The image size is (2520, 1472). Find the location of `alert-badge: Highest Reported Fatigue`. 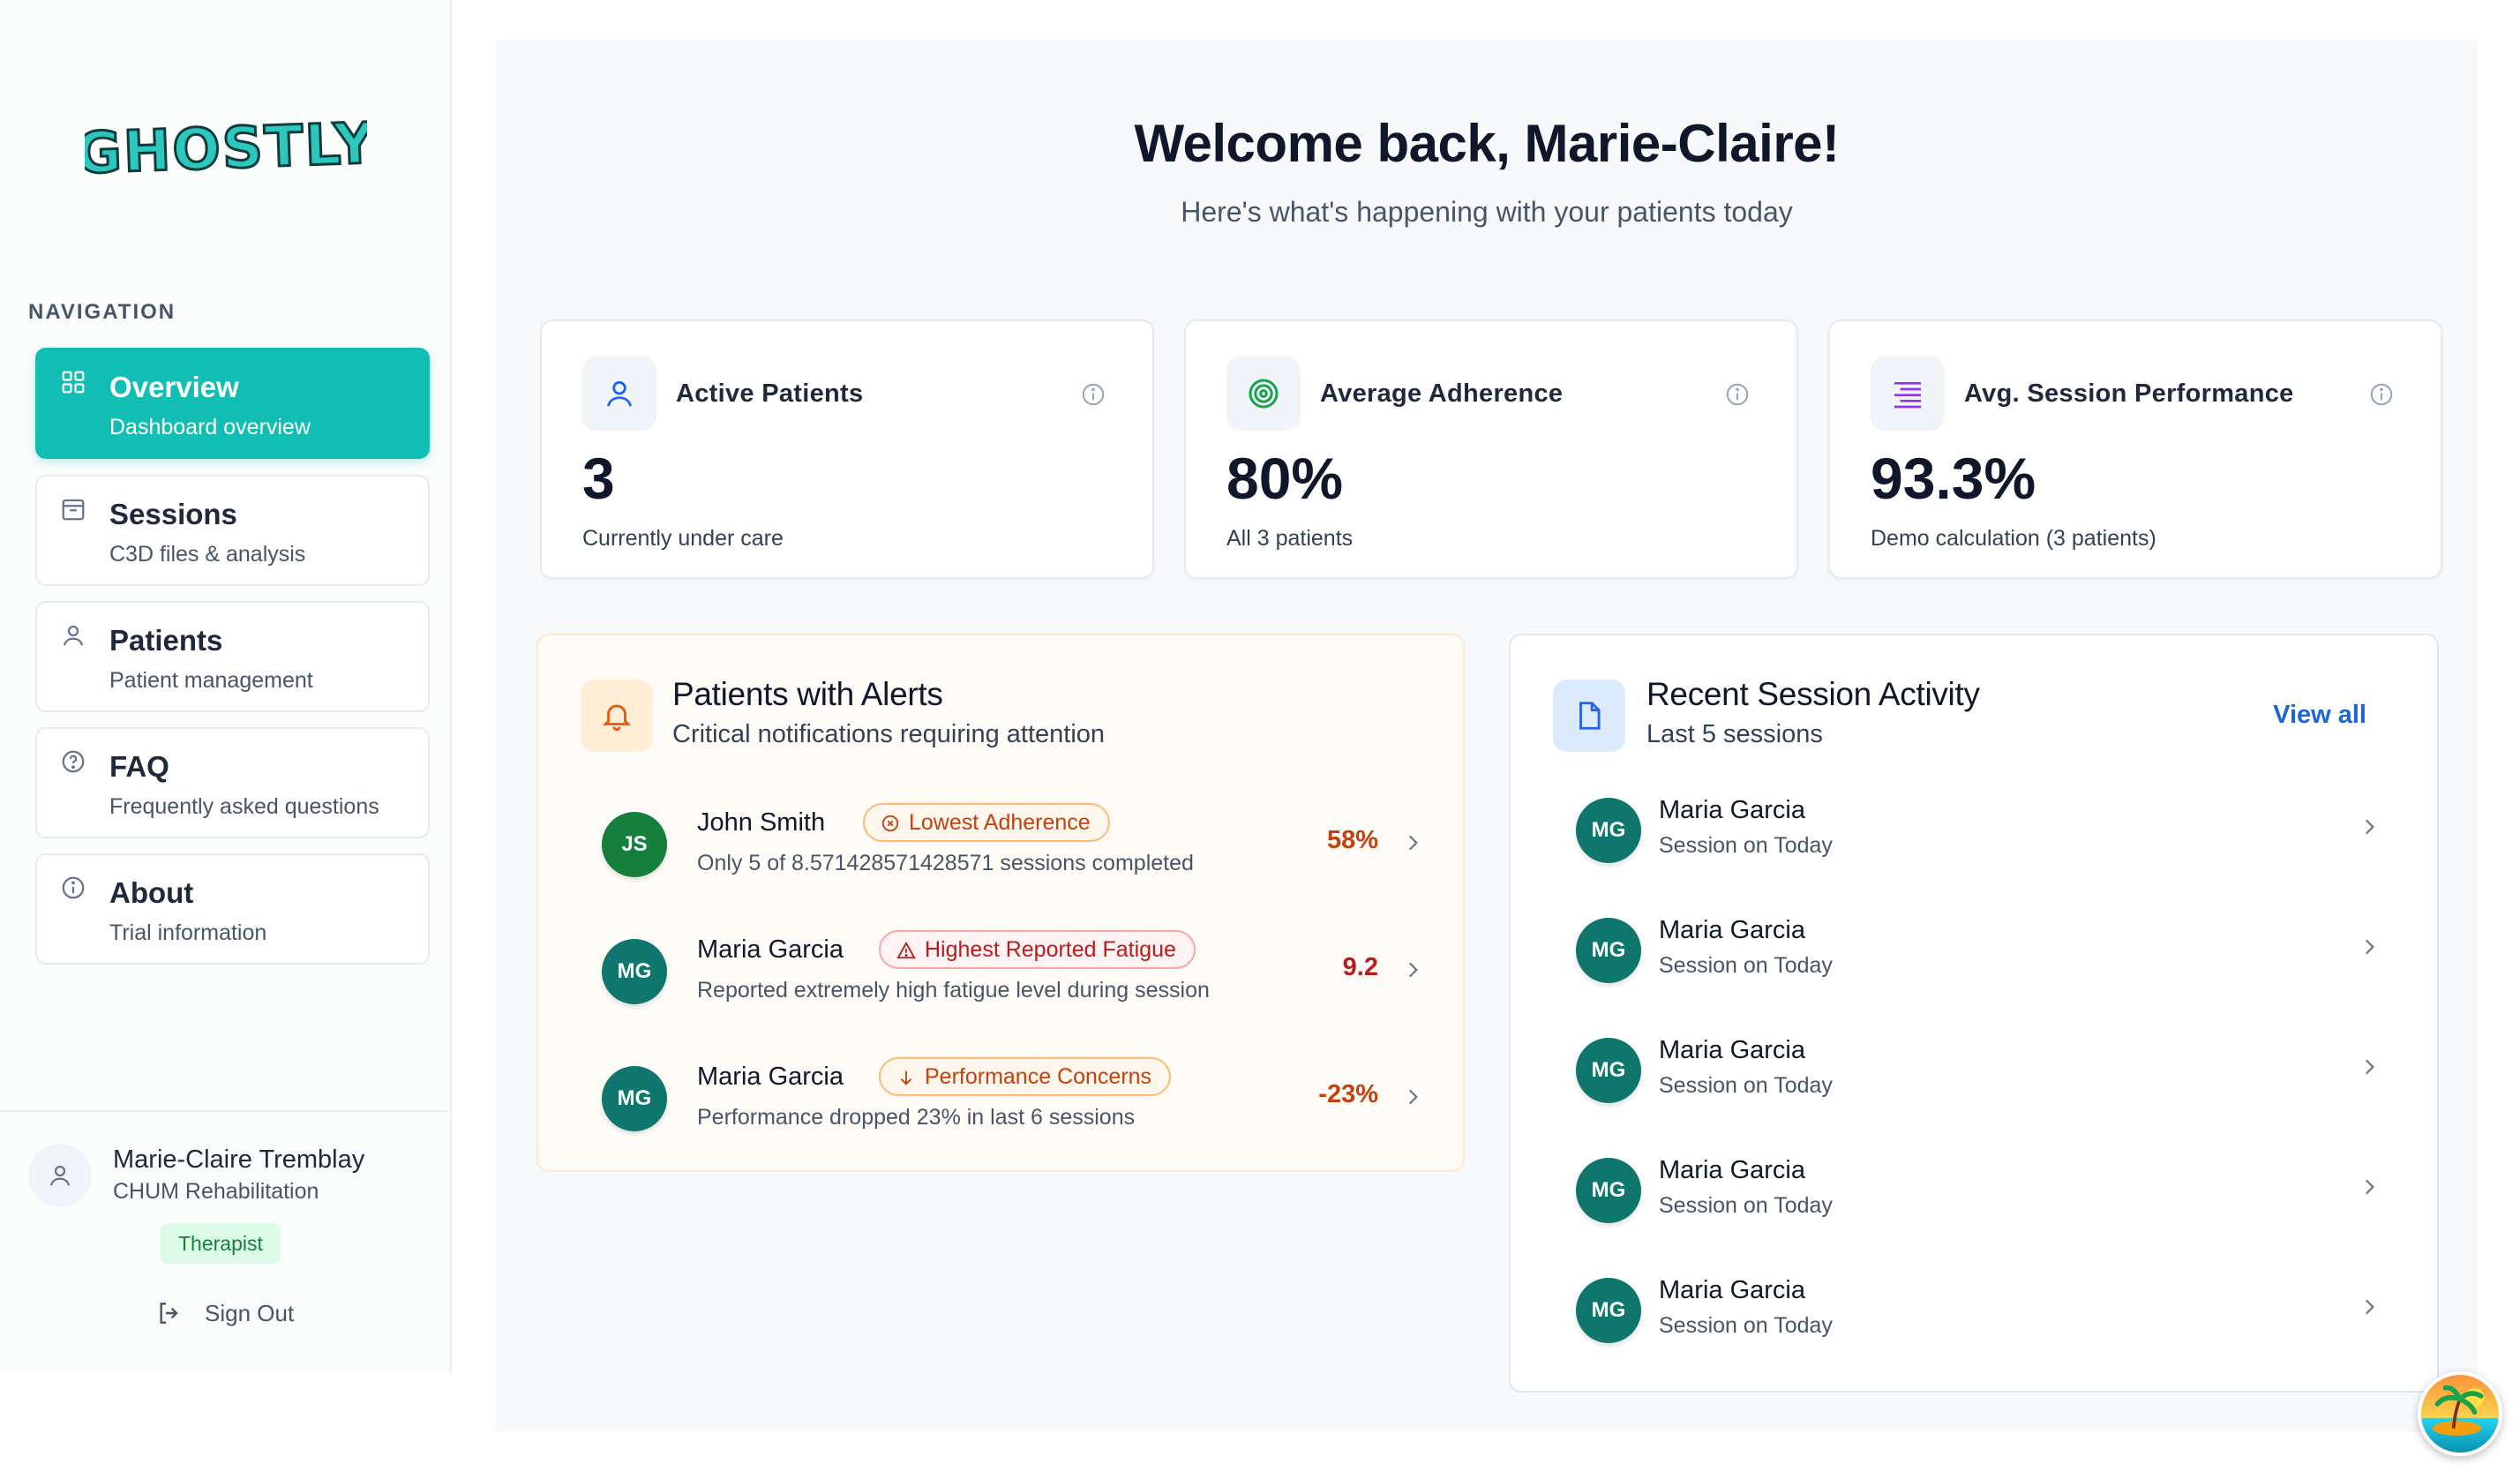

alert-badge: Highest Reported Fatigue is located at coordinates (1037, 949).